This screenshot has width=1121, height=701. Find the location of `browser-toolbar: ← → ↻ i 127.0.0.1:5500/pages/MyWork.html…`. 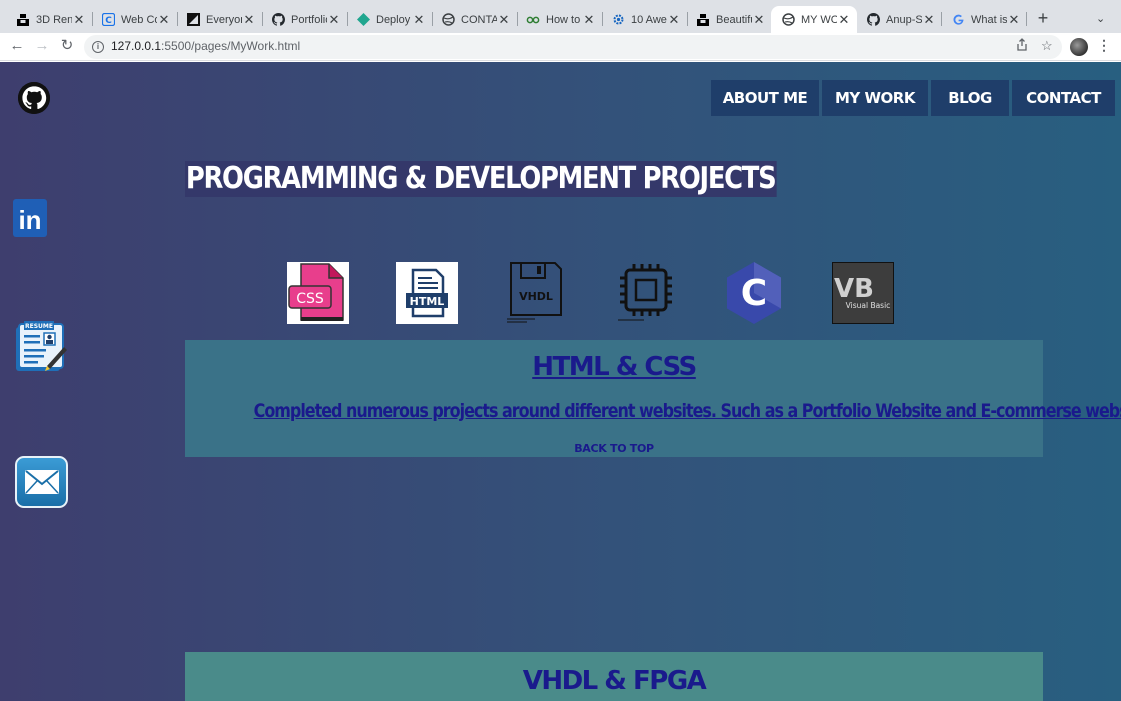

browser-toolbar: ← → ↻ i 127.0.0.1:5500/pages/MyWork.html… is located at coordinates (560, 47).